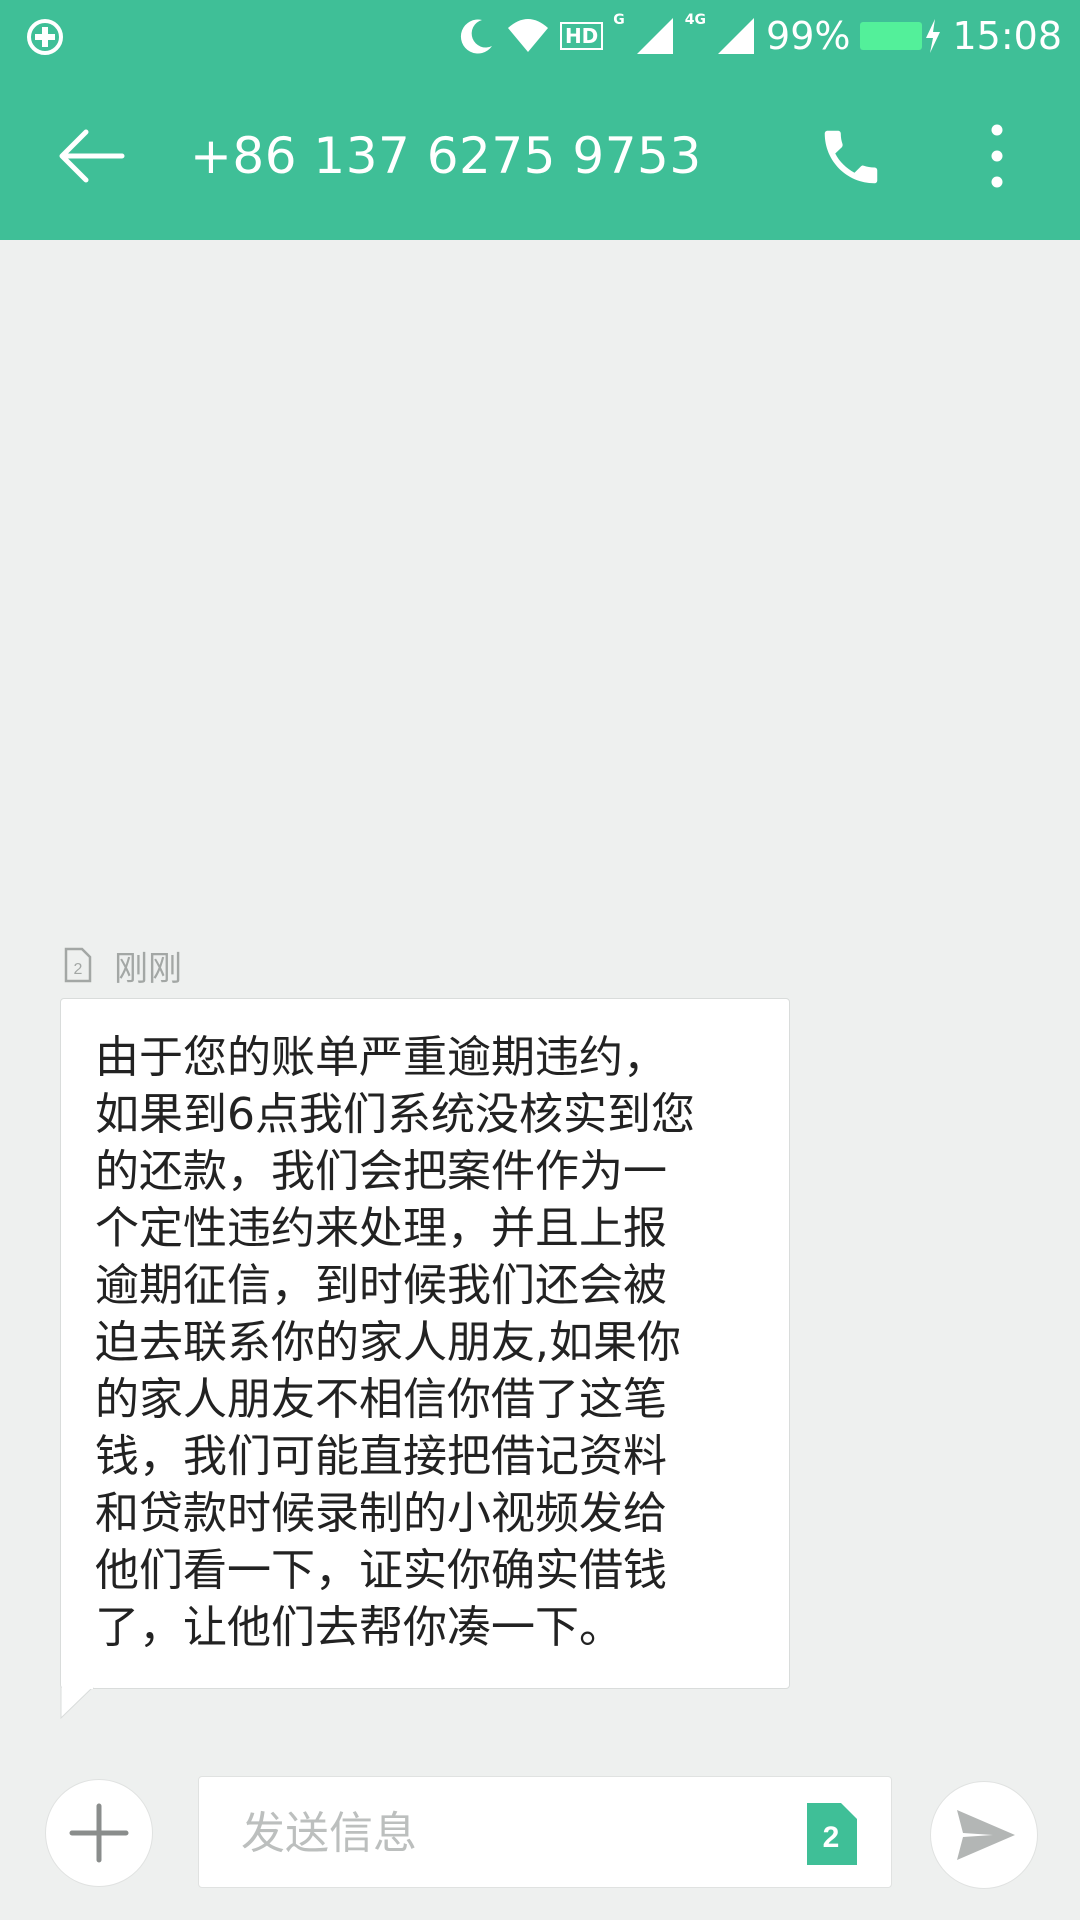 Image resolution: width=1080 pixels, height=1920 pixels. I want to click on sim-card-icon: 2, so click(78, 965).